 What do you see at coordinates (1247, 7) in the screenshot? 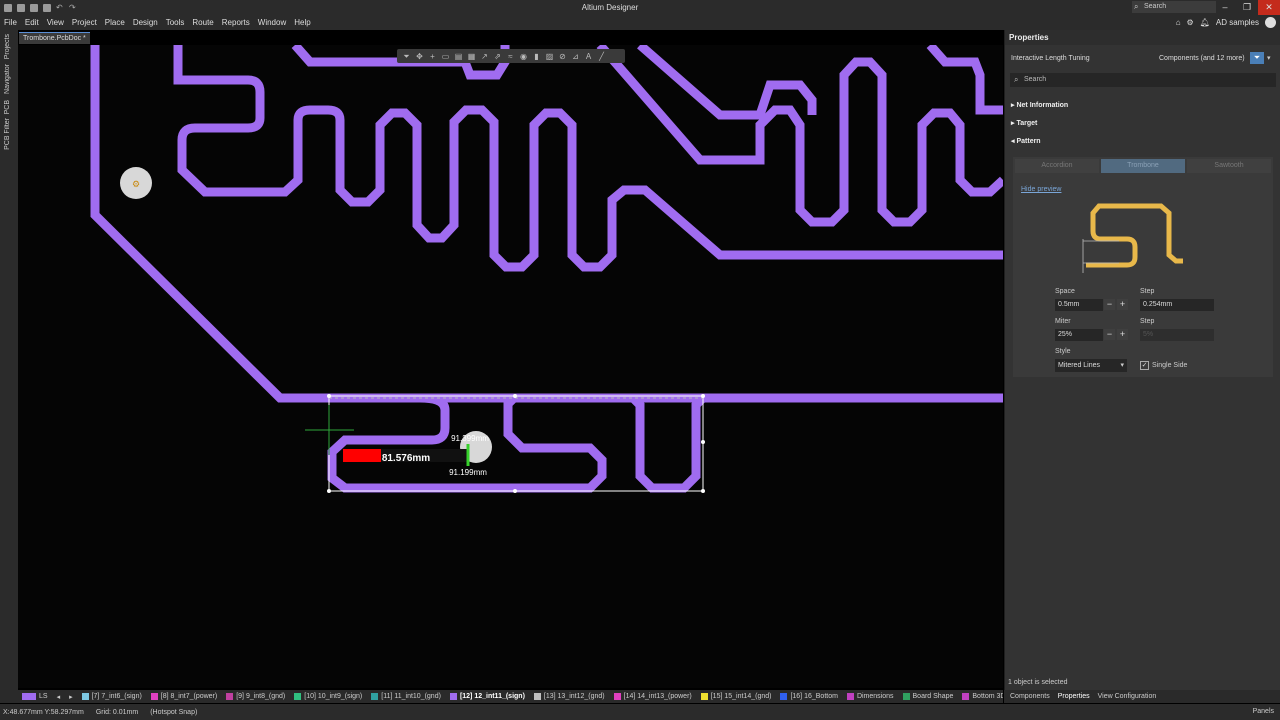
I see `maximize-button: ❐` at bounding box center [1247, 7].